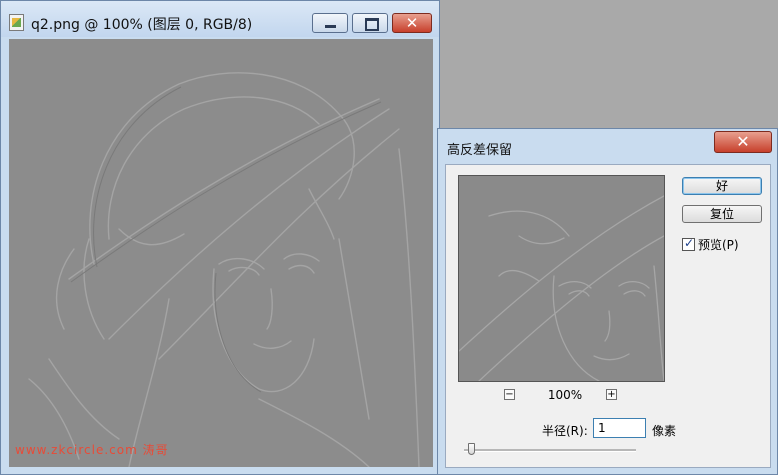  What do you see at coordinates (664, 431) in the screenshot?
I see `radius-unit: 像素` at bounding box center [664, 431].